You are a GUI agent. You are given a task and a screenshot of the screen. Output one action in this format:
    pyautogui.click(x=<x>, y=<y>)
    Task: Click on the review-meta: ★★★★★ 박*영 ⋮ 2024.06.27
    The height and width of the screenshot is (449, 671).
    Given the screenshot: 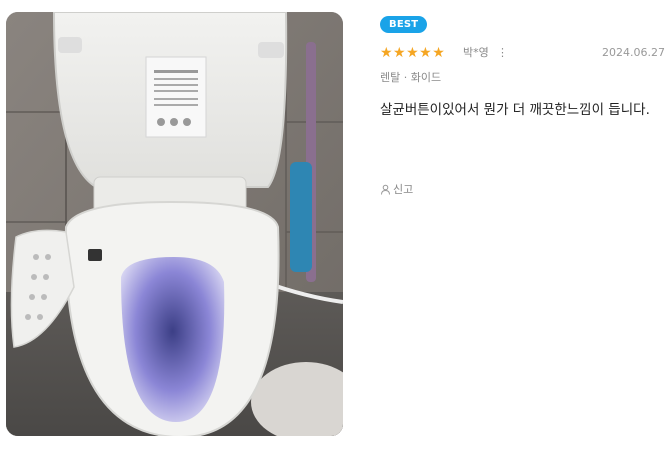 What is the action you would take?
    pyautogui.click(x=522, y=53)
    